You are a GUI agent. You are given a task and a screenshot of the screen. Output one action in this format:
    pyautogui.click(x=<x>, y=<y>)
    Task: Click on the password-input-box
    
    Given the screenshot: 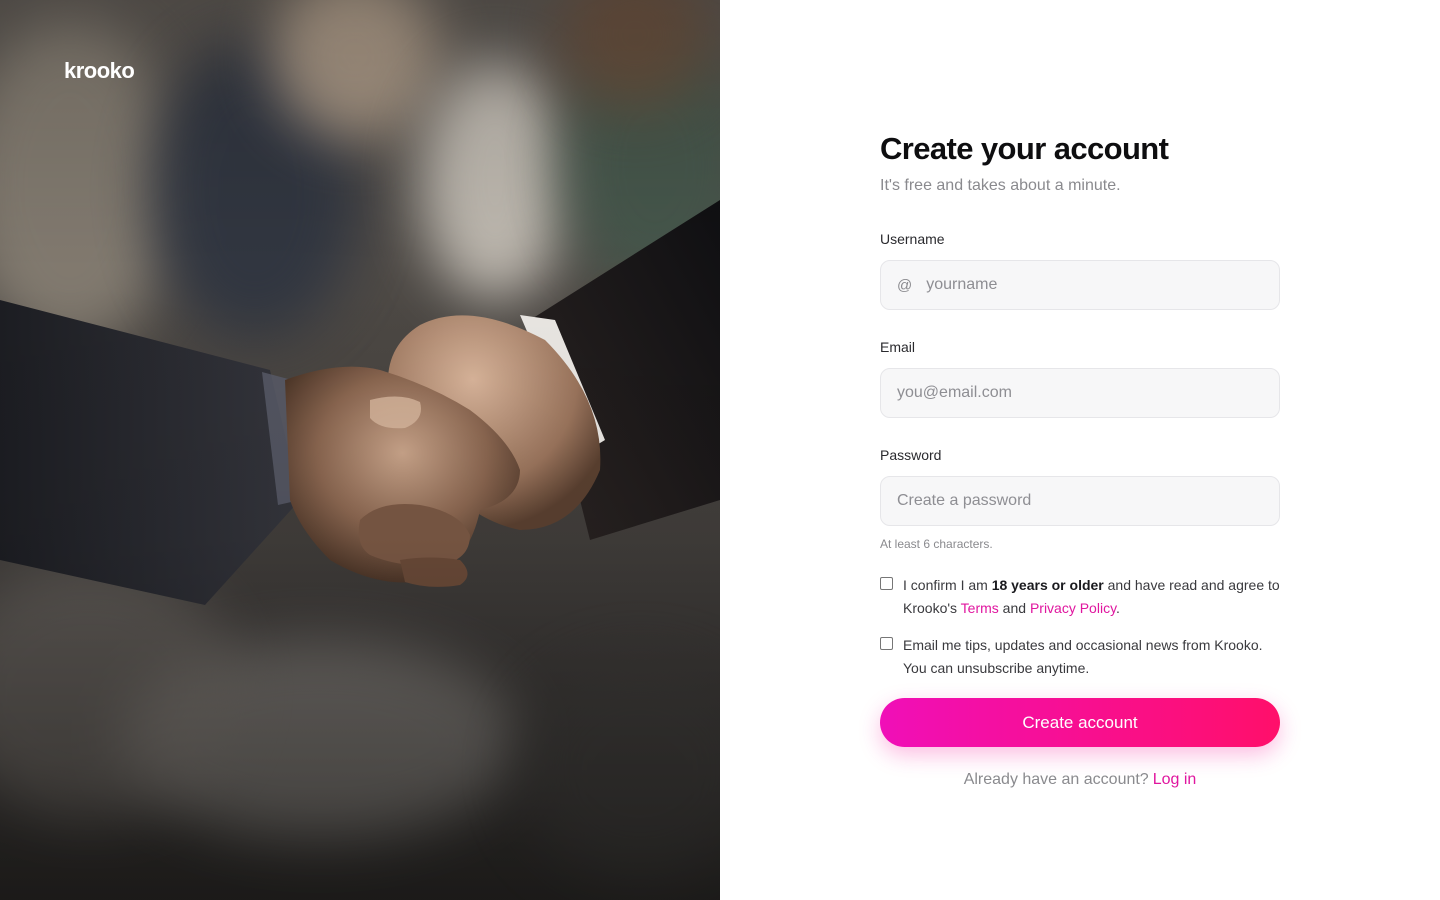 What is the action you would take?
    pyautogui.click(x=1080, y=501)
    